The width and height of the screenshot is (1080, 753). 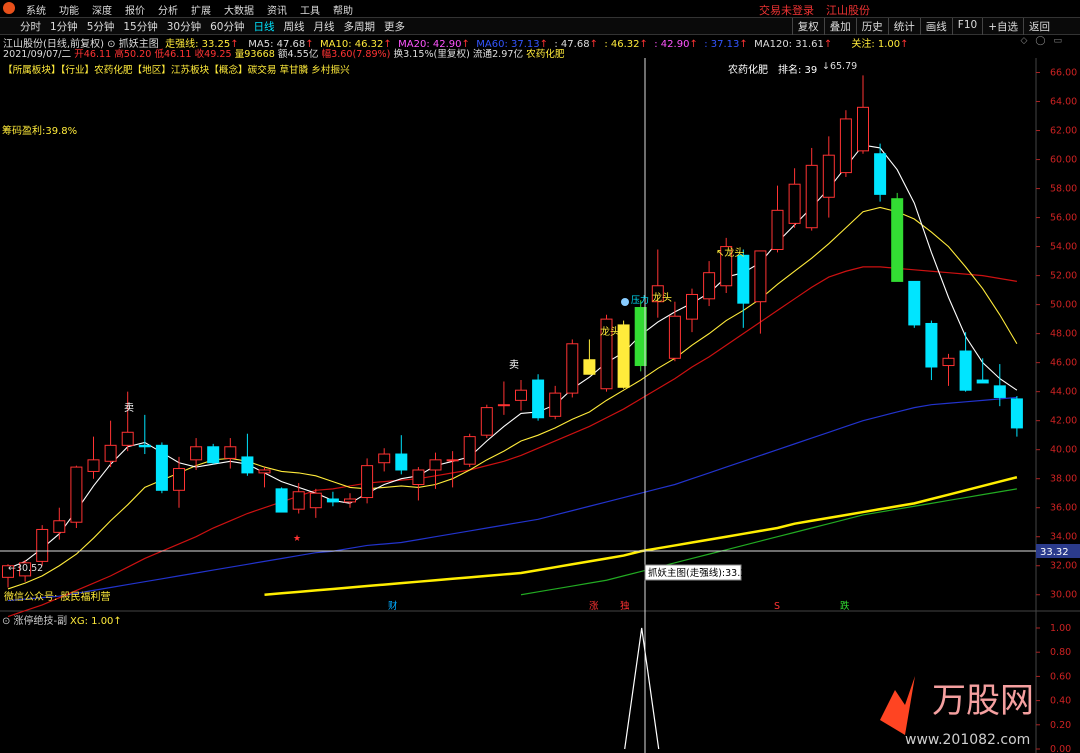 I want to click on event-marker: S, so click(x=777, y=606).